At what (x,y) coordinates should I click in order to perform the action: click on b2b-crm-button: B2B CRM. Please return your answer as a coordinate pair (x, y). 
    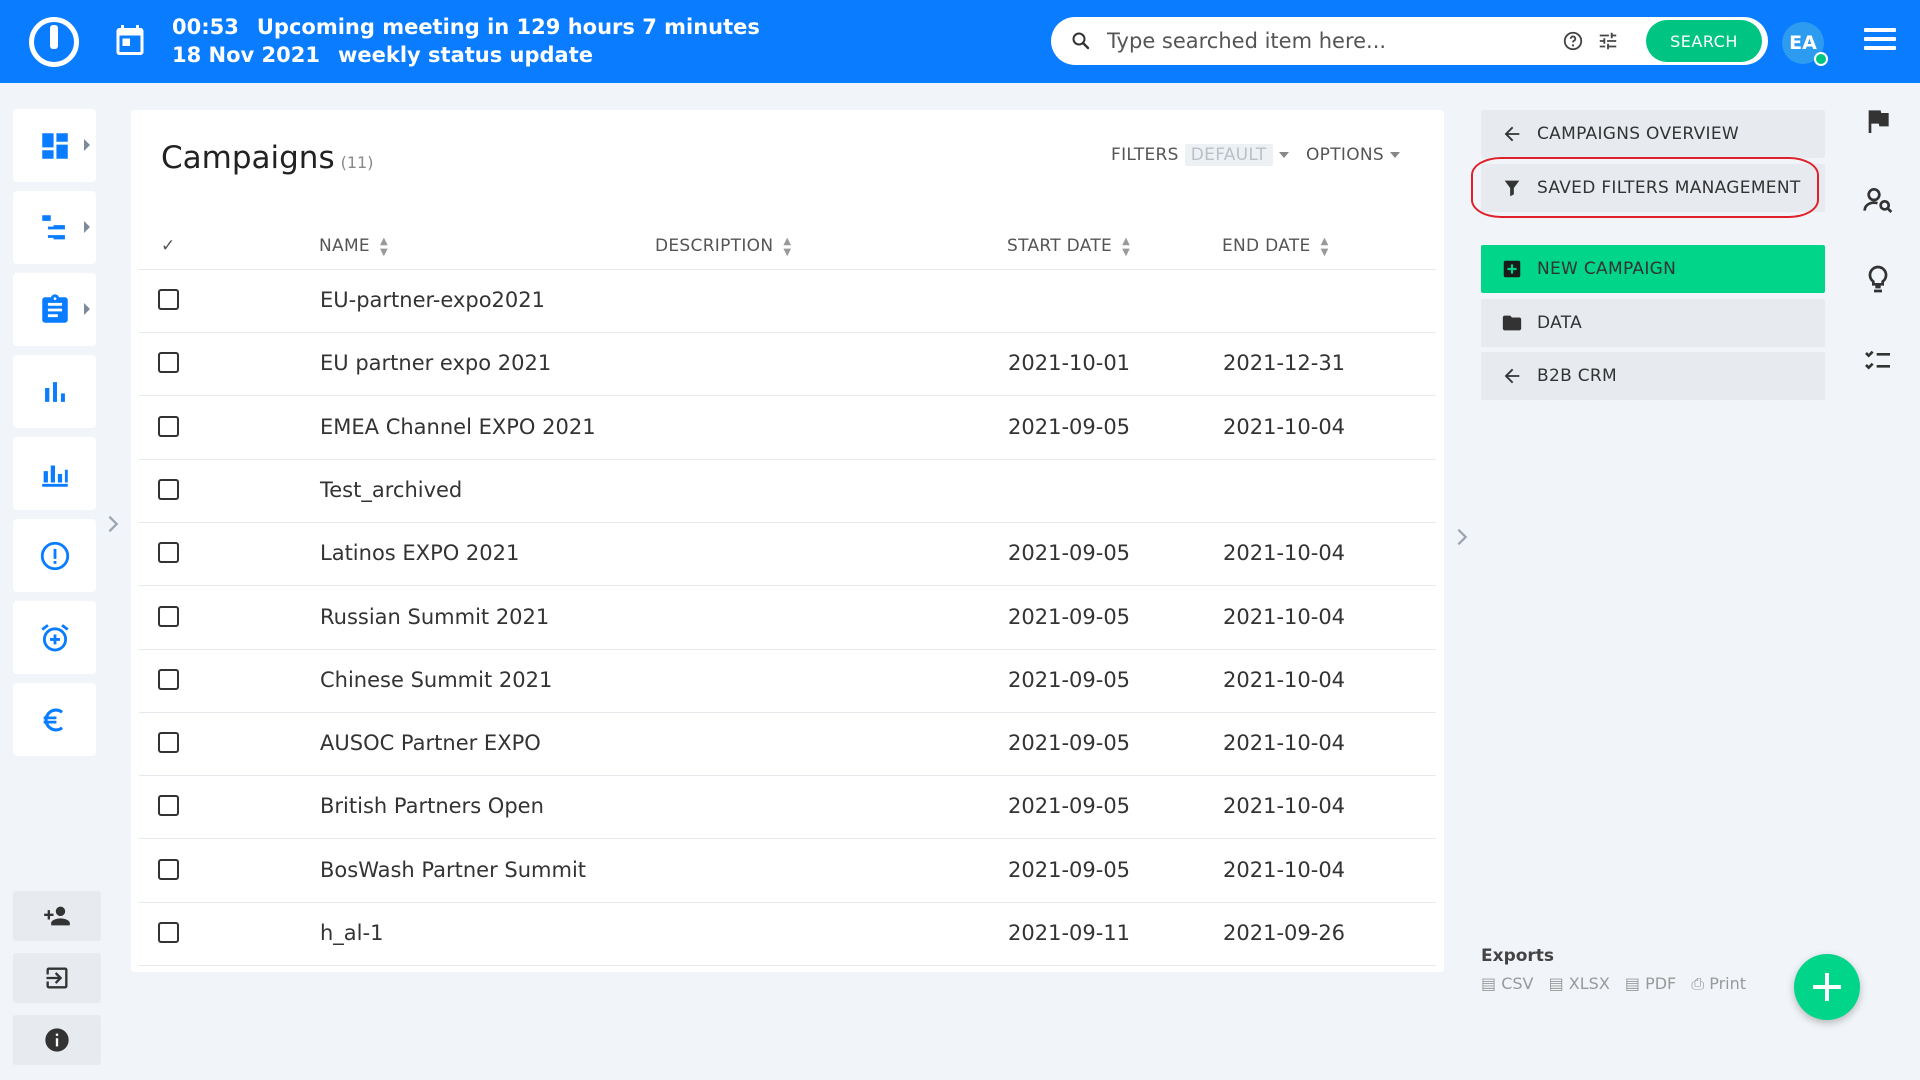
    Looking at the image, I should click on (1653, 376).